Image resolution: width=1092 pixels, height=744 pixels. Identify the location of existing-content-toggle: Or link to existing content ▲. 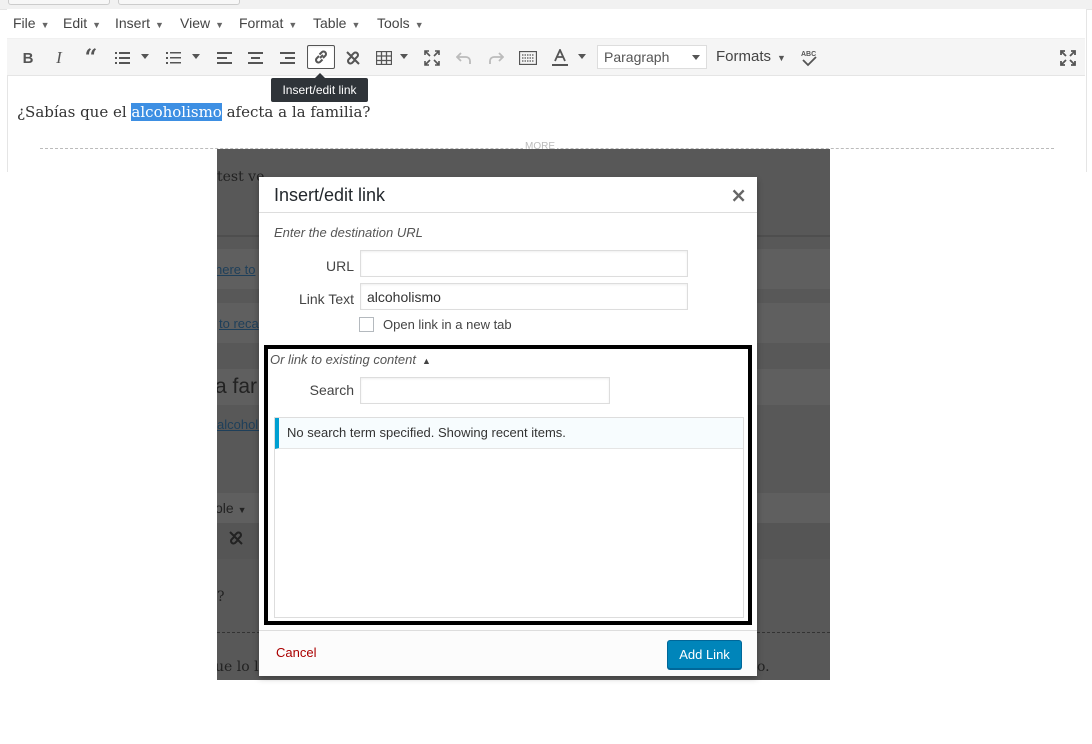
(350, 359).